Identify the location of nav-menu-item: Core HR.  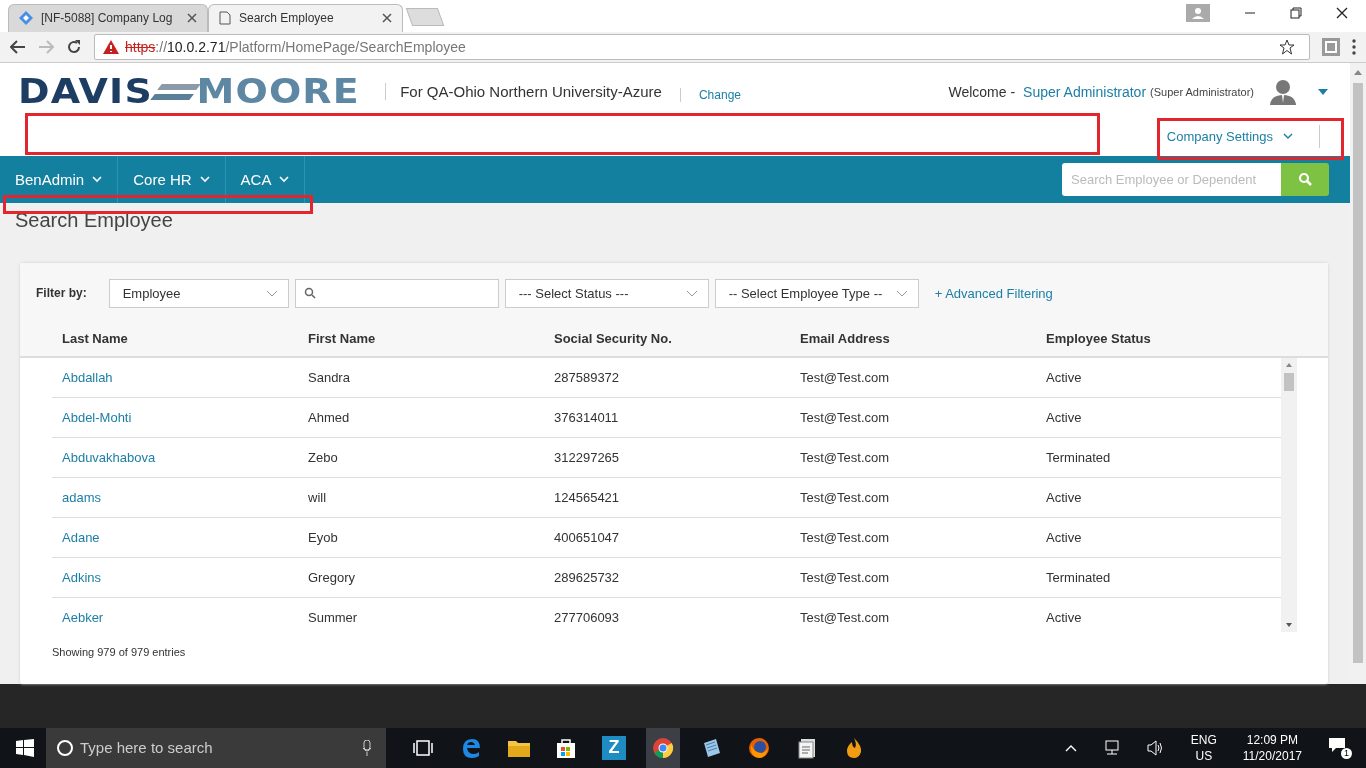
(172, 179).